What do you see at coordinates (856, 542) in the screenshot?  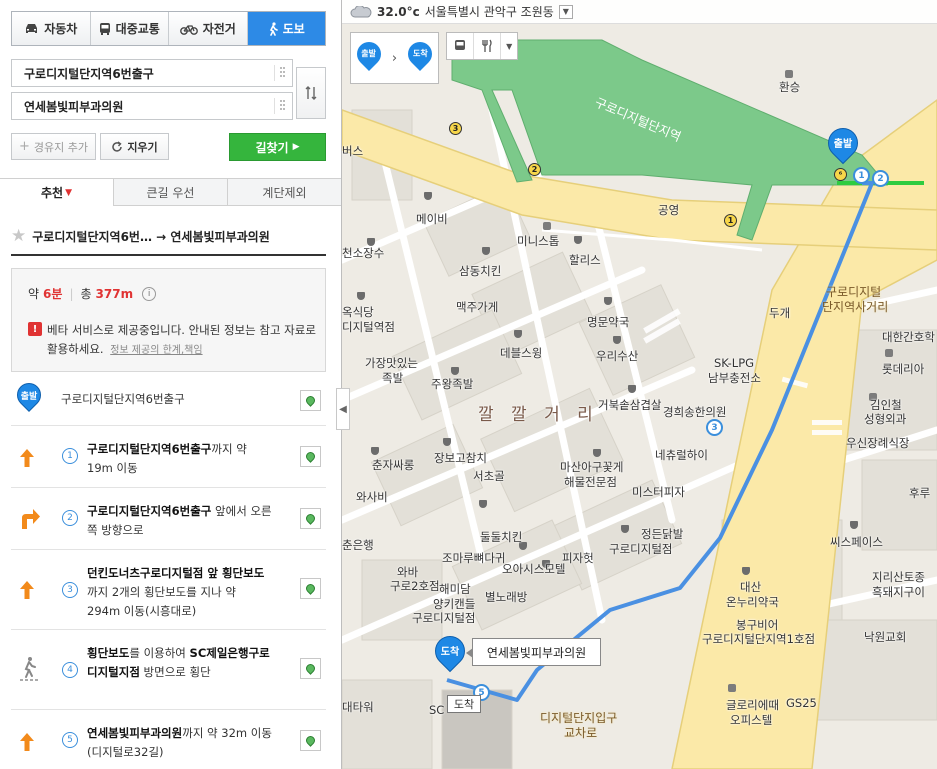 I see `map-label: 씨스페이스` at bounding box center [856, 542].